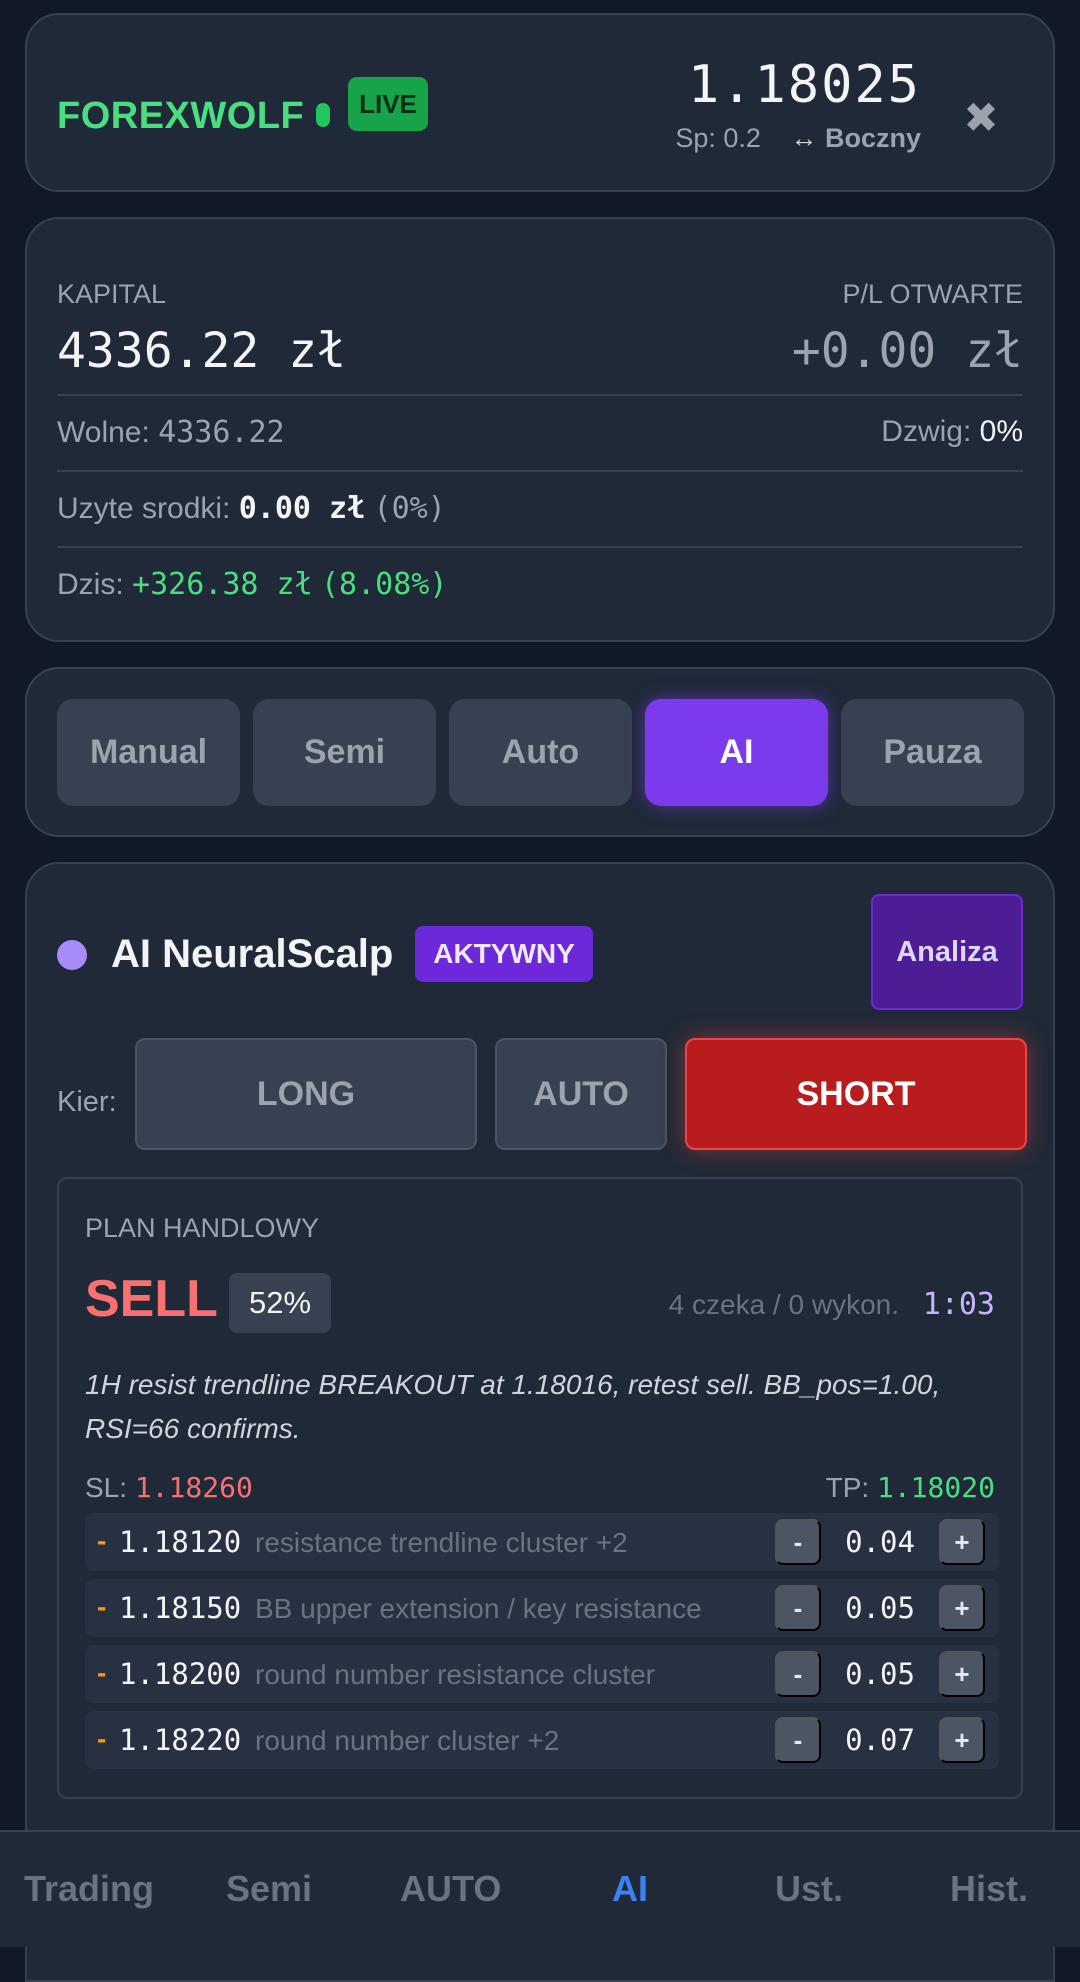 The height and width of the screenshot is (1982, 1080). I want to click on mode-button-auto: Auto, so click(540, 752).